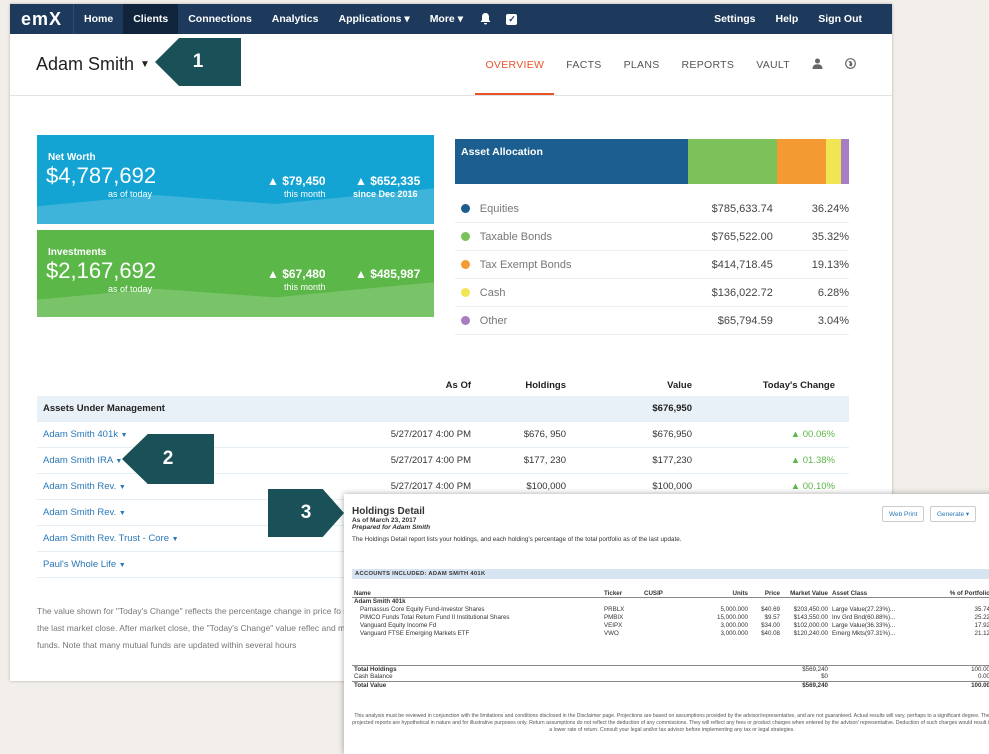  I want to click on holdings-column-header: Units, so click(721, 590).